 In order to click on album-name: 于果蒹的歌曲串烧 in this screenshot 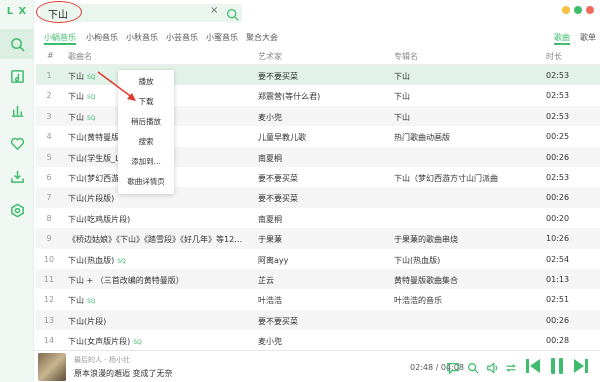, I will do `click(464, 239)`.